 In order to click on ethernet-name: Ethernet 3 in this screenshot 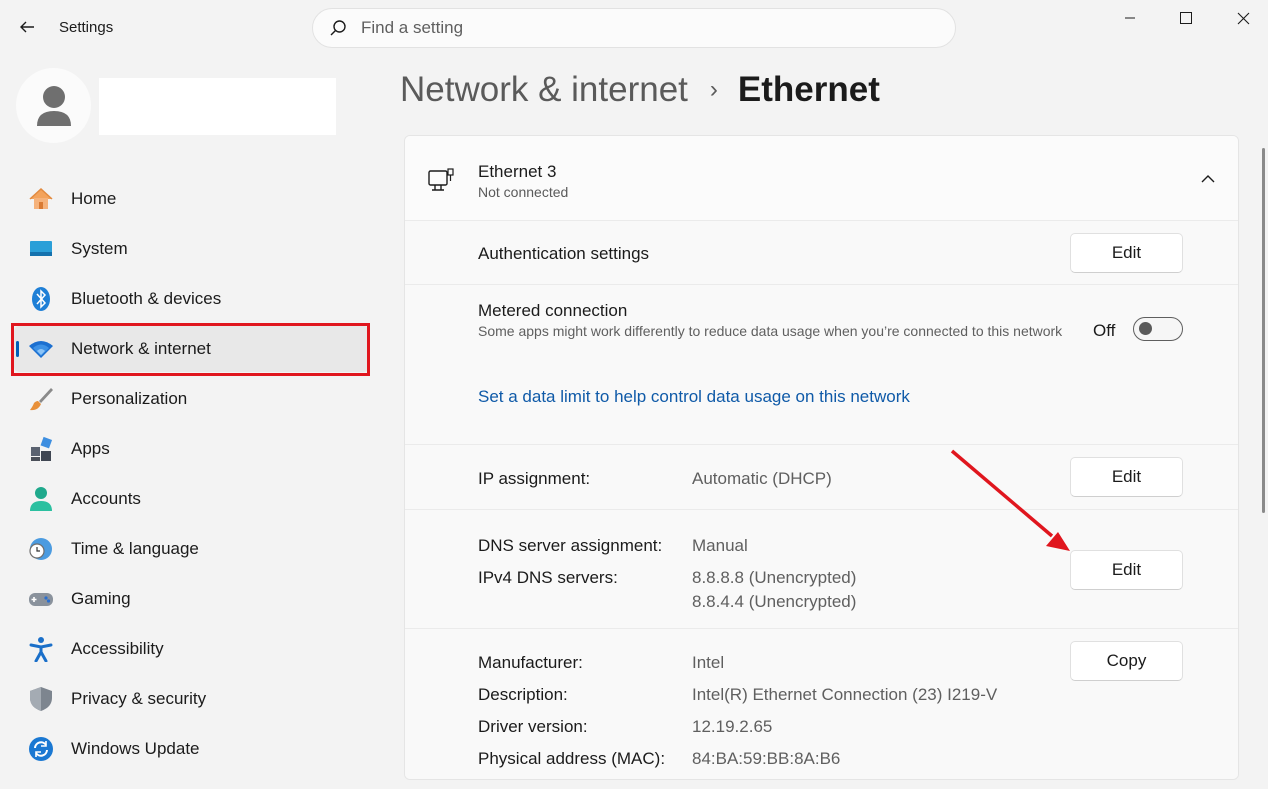, I will do `click(517, 171)`.